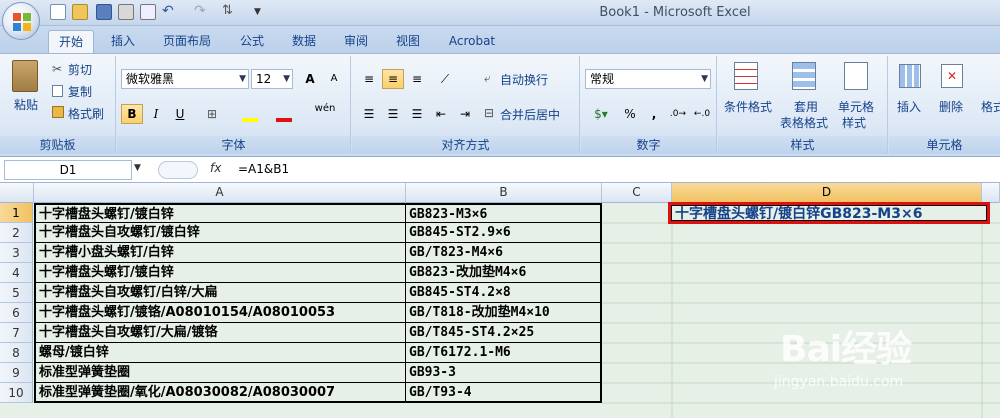 The width and height of the screenshot is (1000, 418). I want to click on cells-group-label: 单元格, so click(944, 145).